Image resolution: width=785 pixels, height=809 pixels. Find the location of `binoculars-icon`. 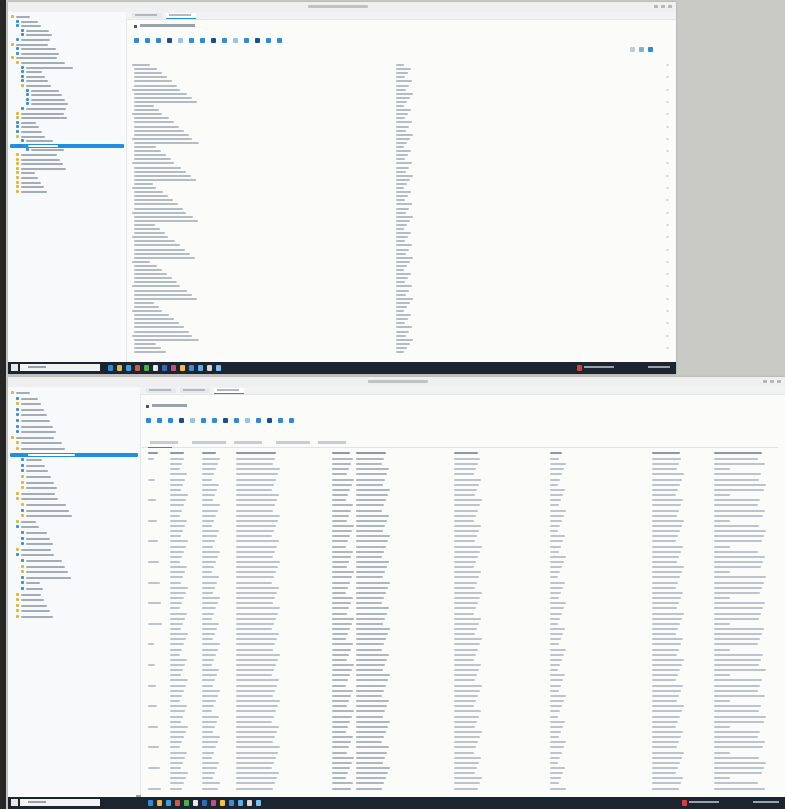

binoculars-icon is located at coordinates (280, 420).